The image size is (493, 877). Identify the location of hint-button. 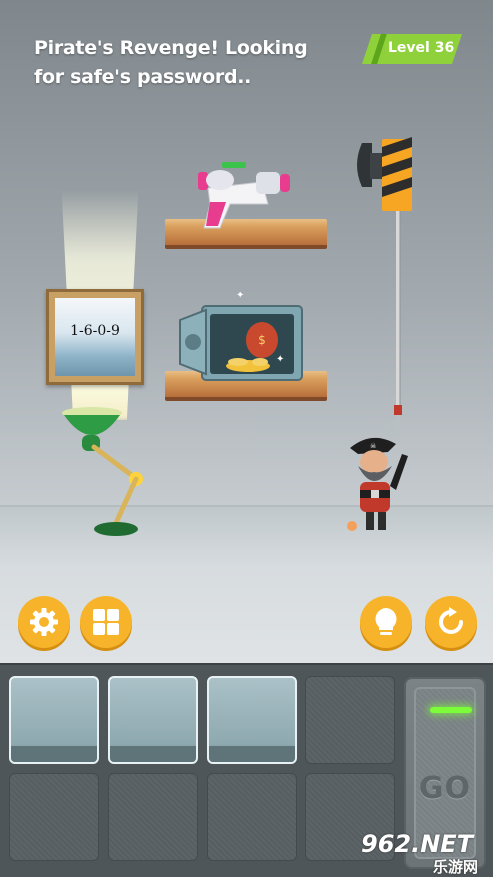
(386, 622).